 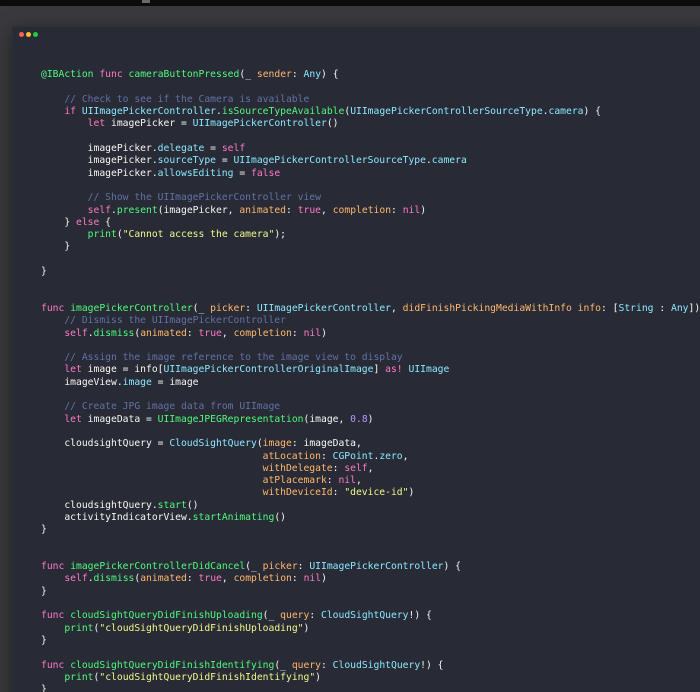 What do you see at coordinates (204, 198) in the screenshot?
I see `code-token: // Show the UIImagePickerController view` at bounding box center [204, 198].